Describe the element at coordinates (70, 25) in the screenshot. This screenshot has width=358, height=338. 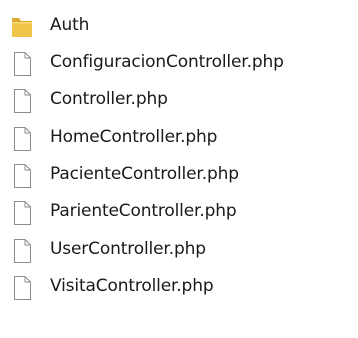
I see `item-label: Auth` at that location.